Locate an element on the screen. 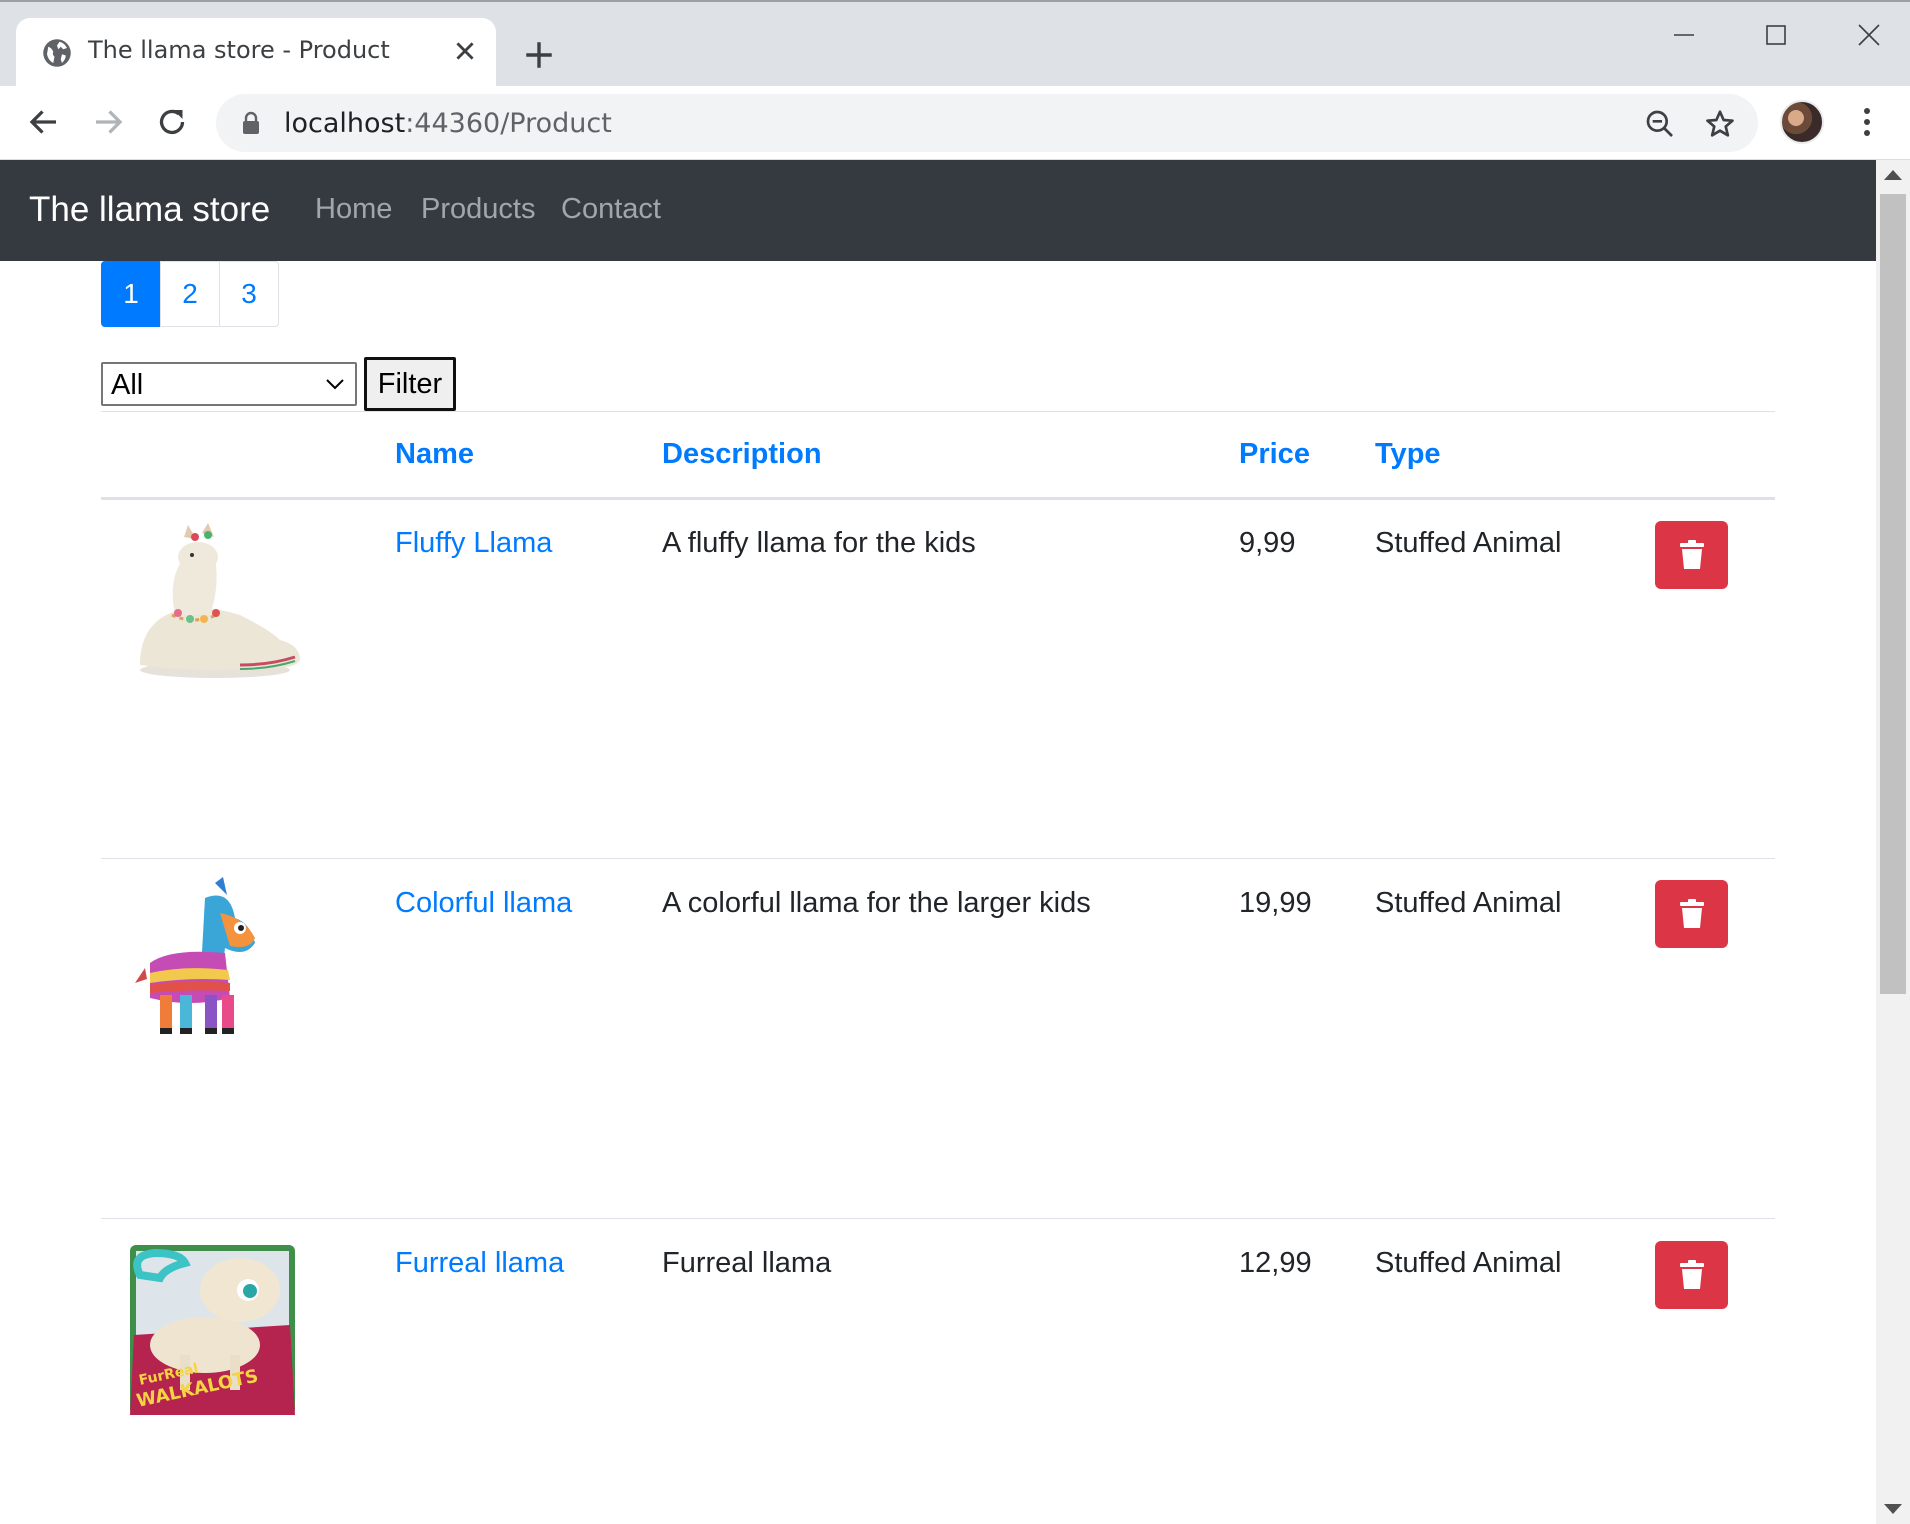 The image size is (1910, 1524). product-name-link: Colorful llama is located at coordinates (483, 903).